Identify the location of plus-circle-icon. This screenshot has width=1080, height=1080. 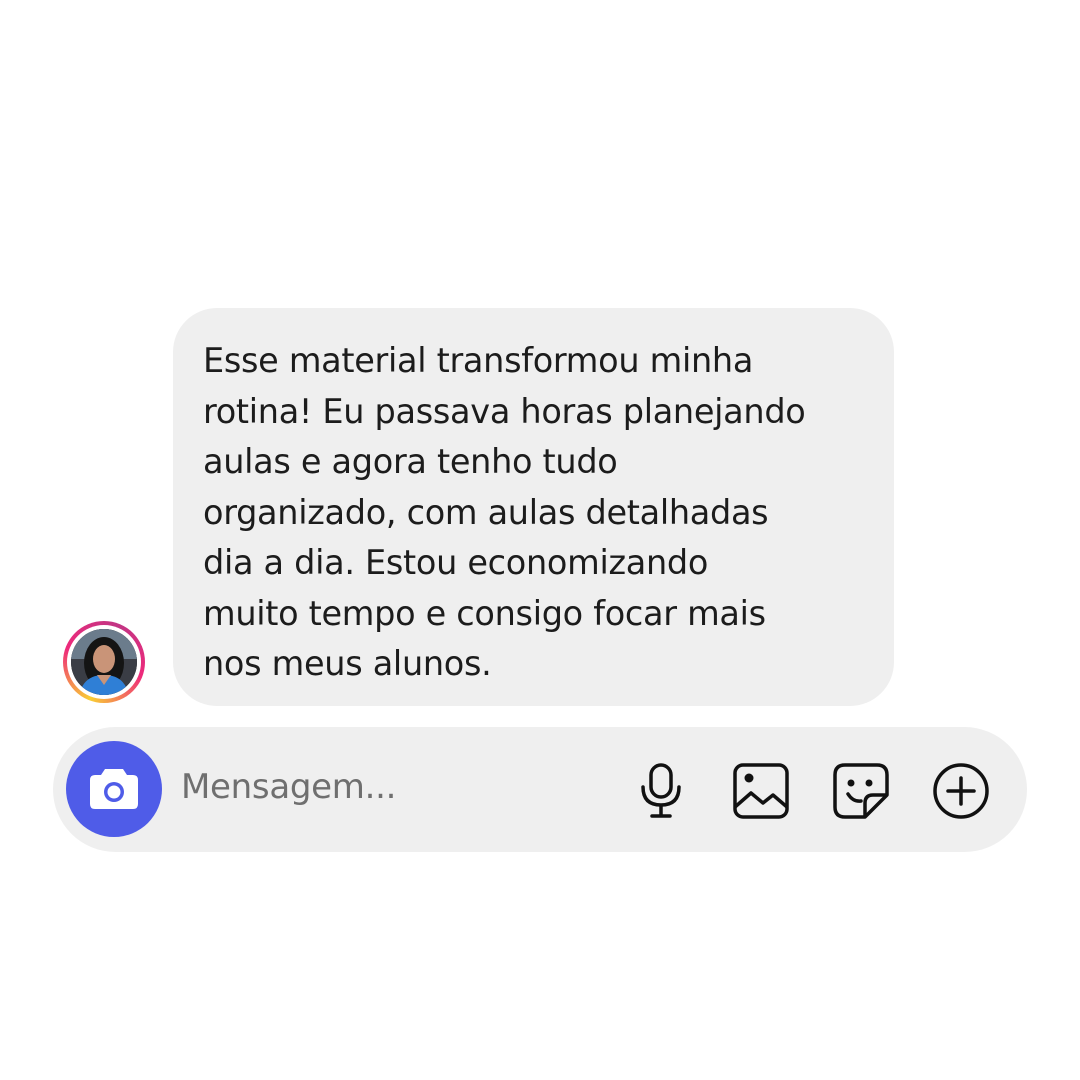
(961, 791).